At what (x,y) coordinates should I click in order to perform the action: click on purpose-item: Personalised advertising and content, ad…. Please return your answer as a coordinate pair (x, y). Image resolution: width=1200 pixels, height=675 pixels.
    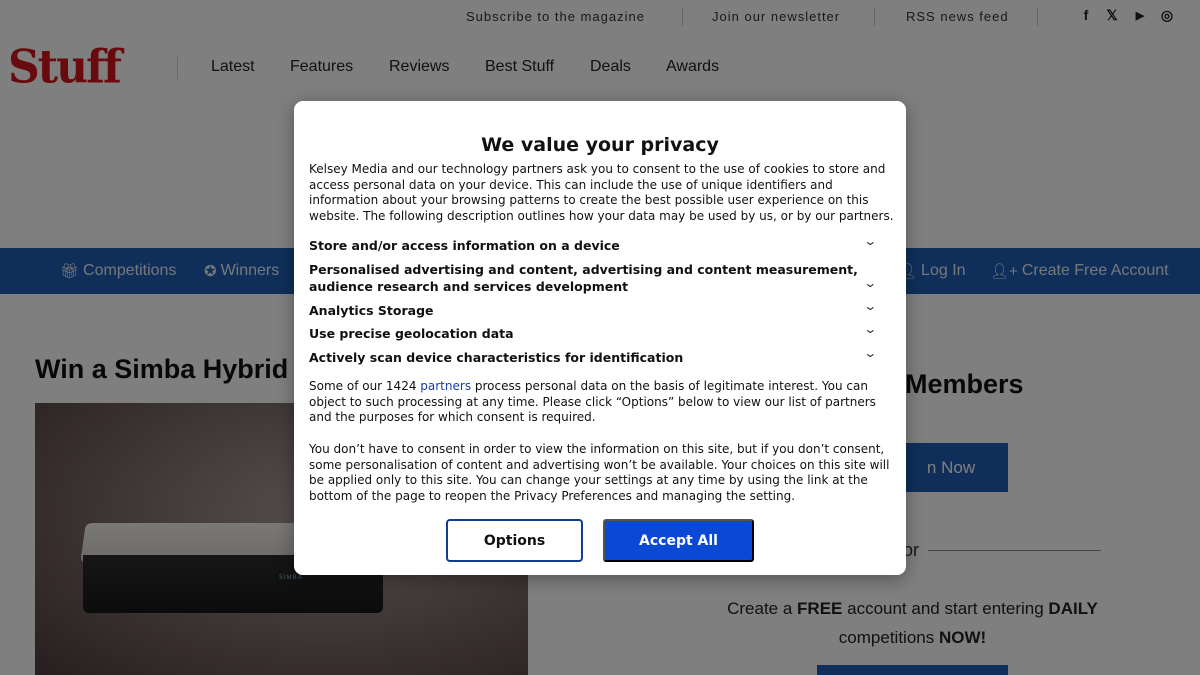
    Looking at the image, I should click on (584, 278).